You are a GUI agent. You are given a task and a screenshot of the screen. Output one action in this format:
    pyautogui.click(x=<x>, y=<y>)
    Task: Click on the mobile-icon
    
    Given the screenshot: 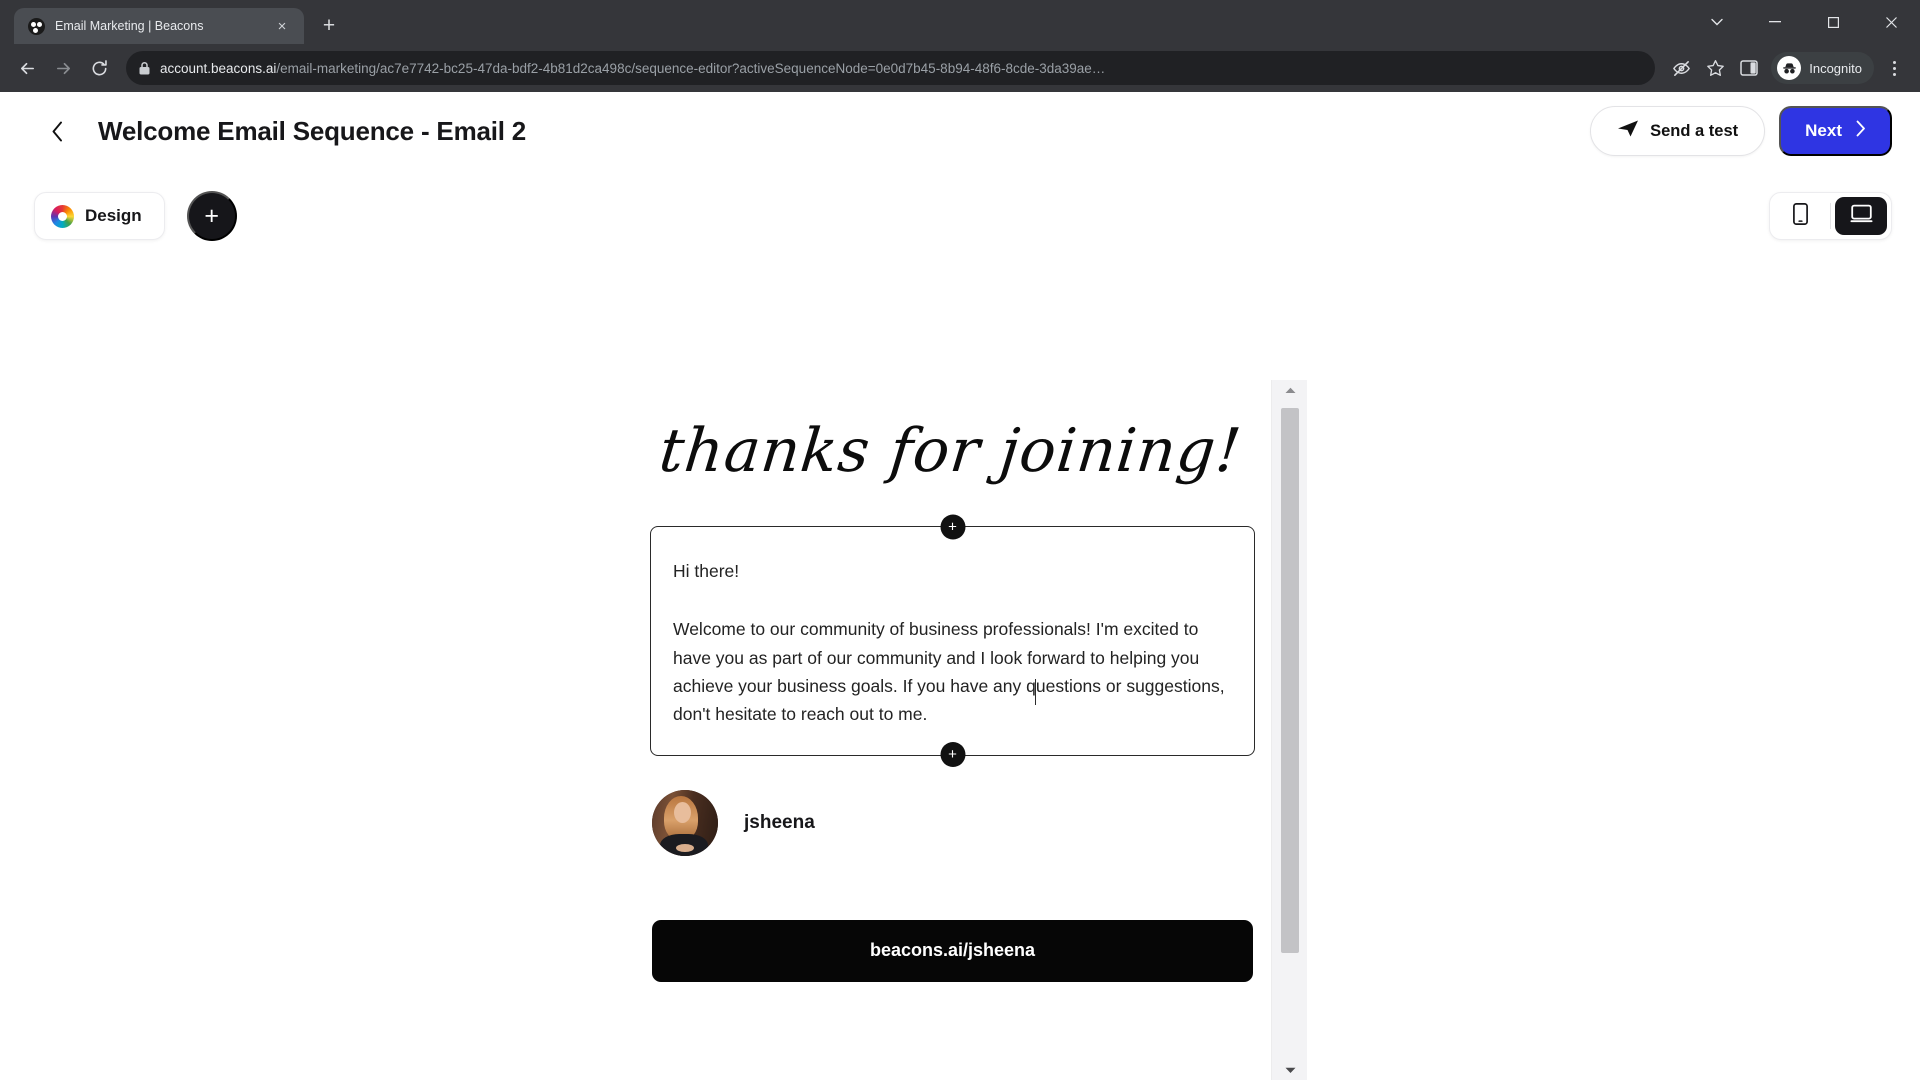 What is the action you would take?
    pyautogui.click(x=1800, y=216)
    